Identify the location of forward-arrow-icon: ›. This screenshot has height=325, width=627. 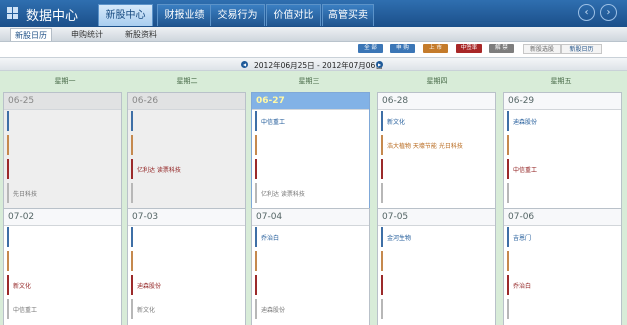
(608, 12).